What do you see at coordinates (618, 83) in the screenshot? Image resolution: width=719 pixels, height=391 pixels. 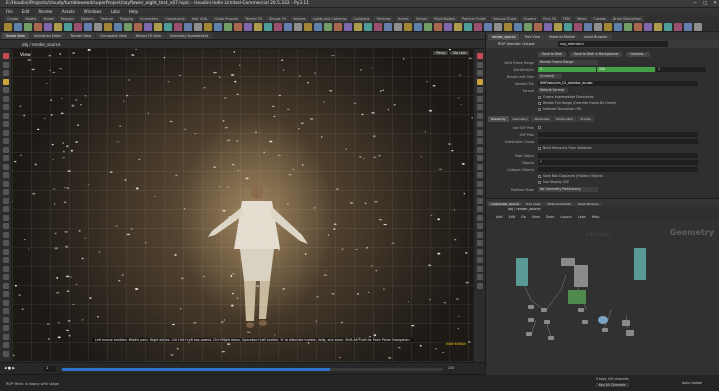 I see `alembic-file-field: $HIP/abc/sim_01_alembic_ex.abc` at bounding box center [618, 83].